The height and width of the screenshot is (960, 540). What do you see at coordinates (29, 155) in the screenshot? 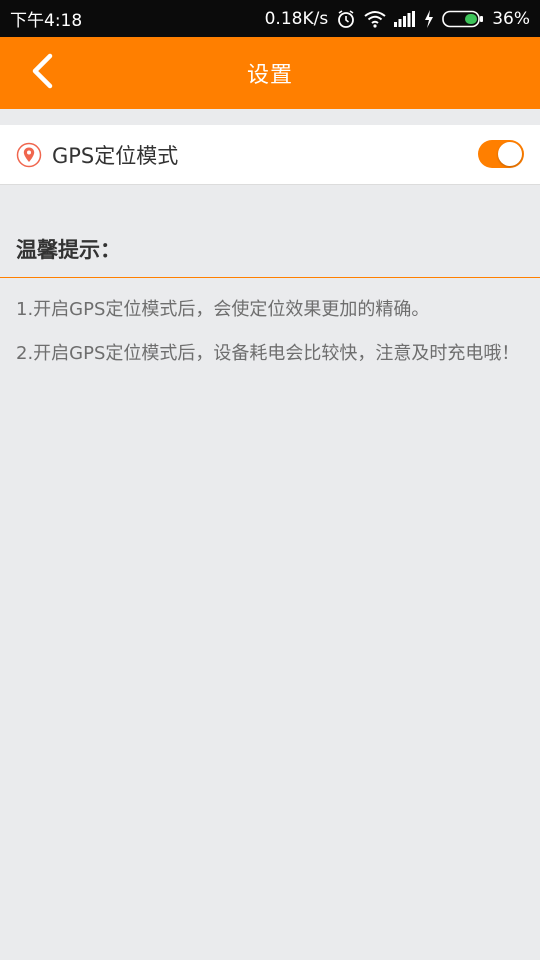
I see `location-pin-icon` at bounding box center [29, 155].